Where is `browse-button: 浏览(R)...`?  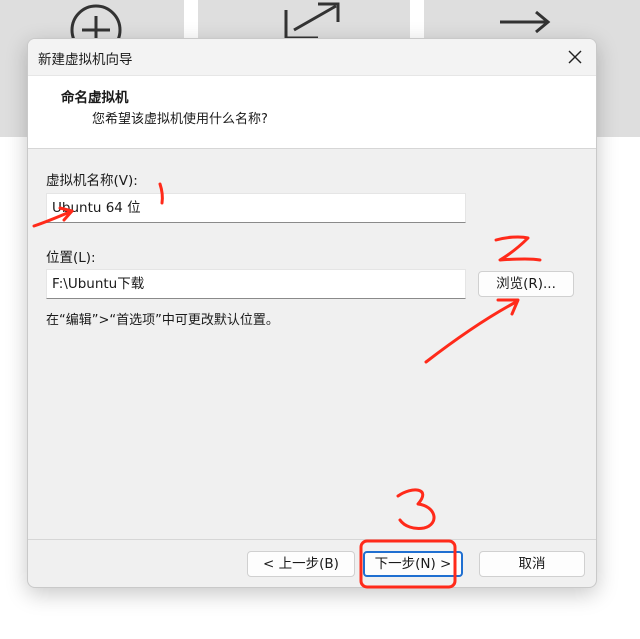 browse-button: 浏览(R)... is located at coordinates (526, 284).